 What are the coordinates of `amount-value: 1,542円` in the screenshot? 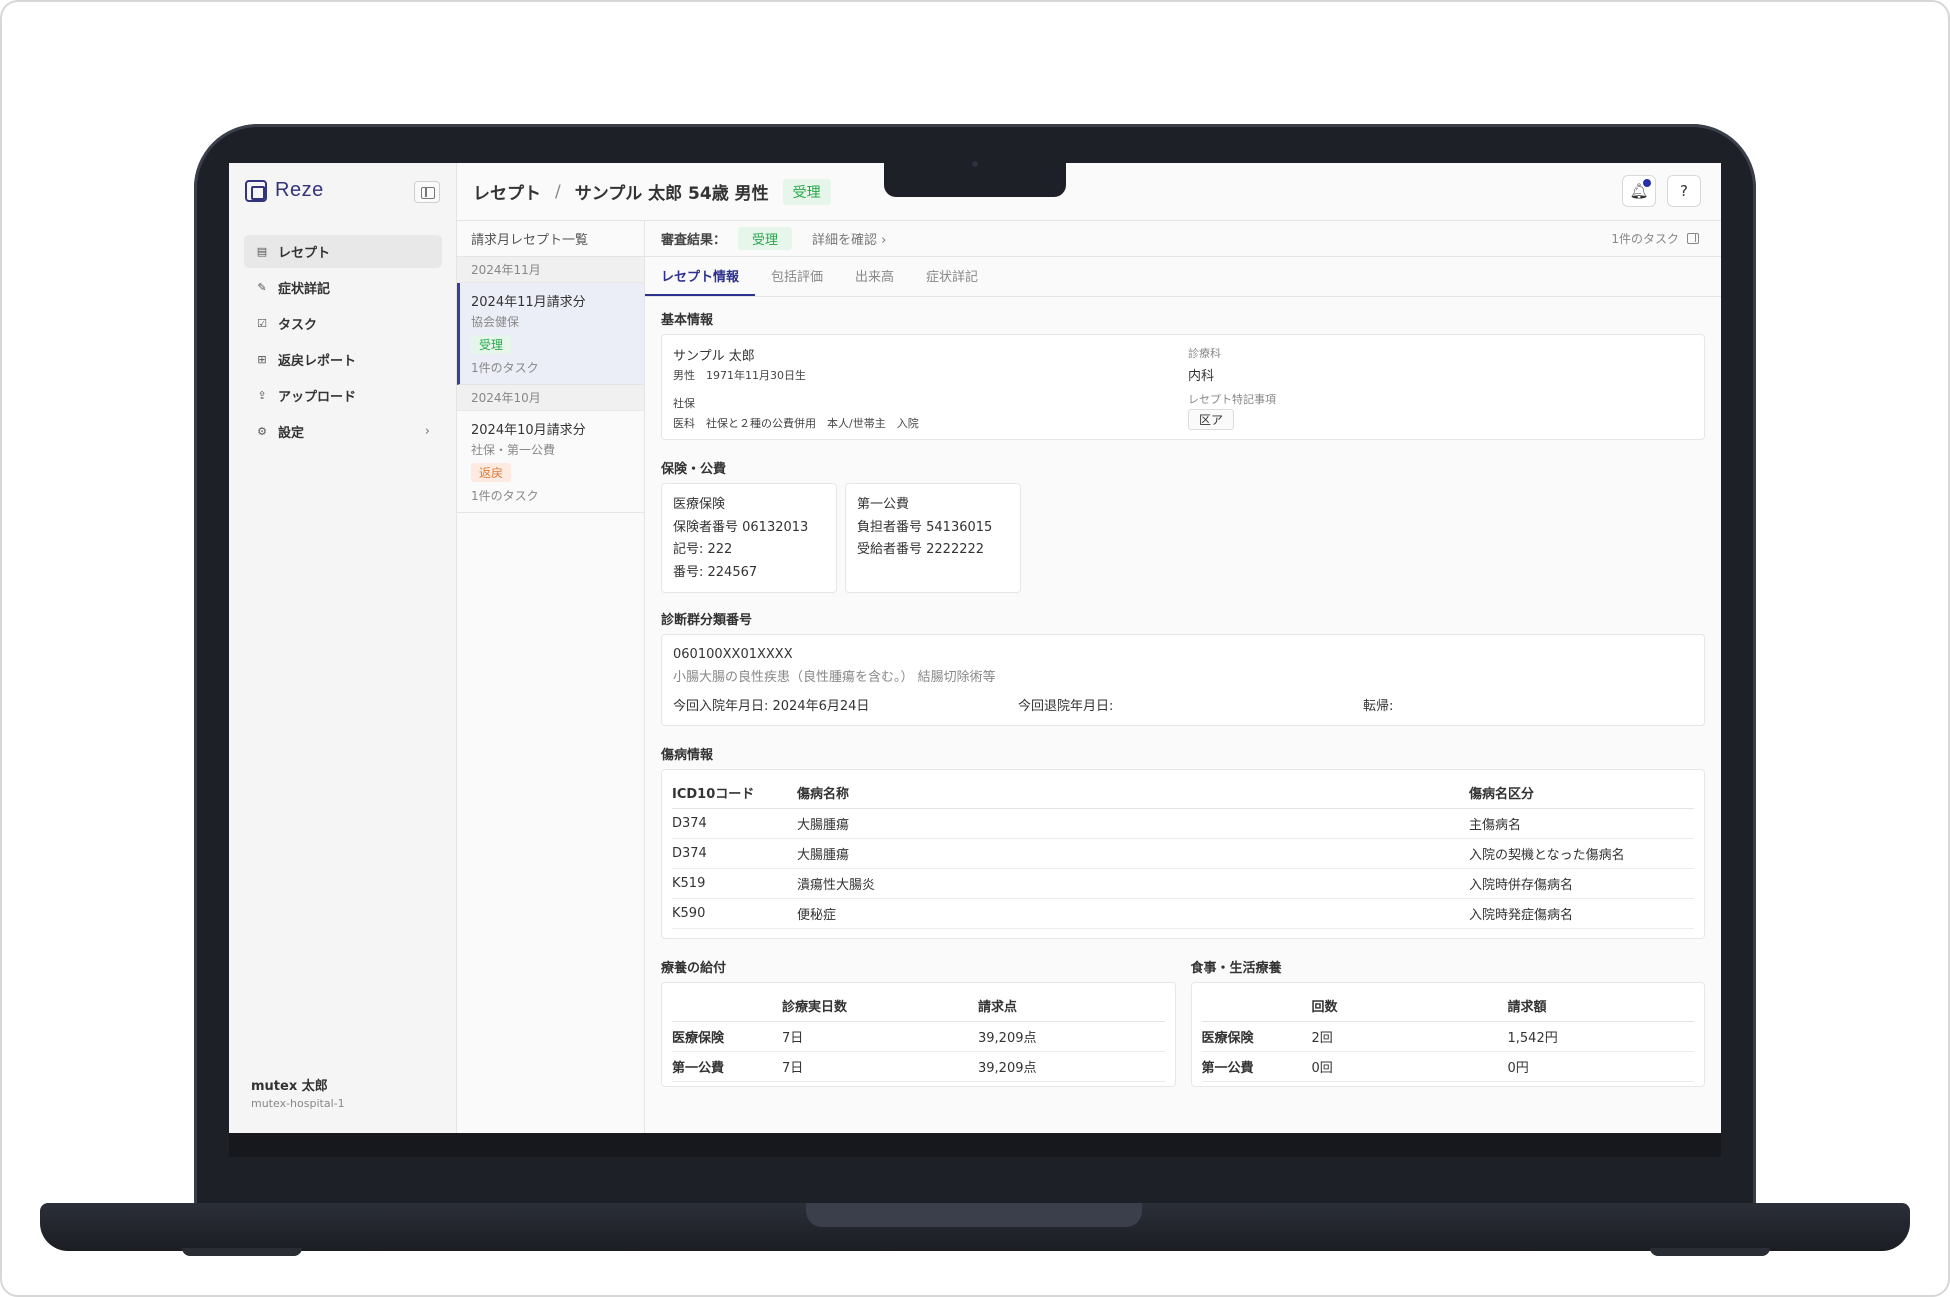 It's located at (1600, 1036).